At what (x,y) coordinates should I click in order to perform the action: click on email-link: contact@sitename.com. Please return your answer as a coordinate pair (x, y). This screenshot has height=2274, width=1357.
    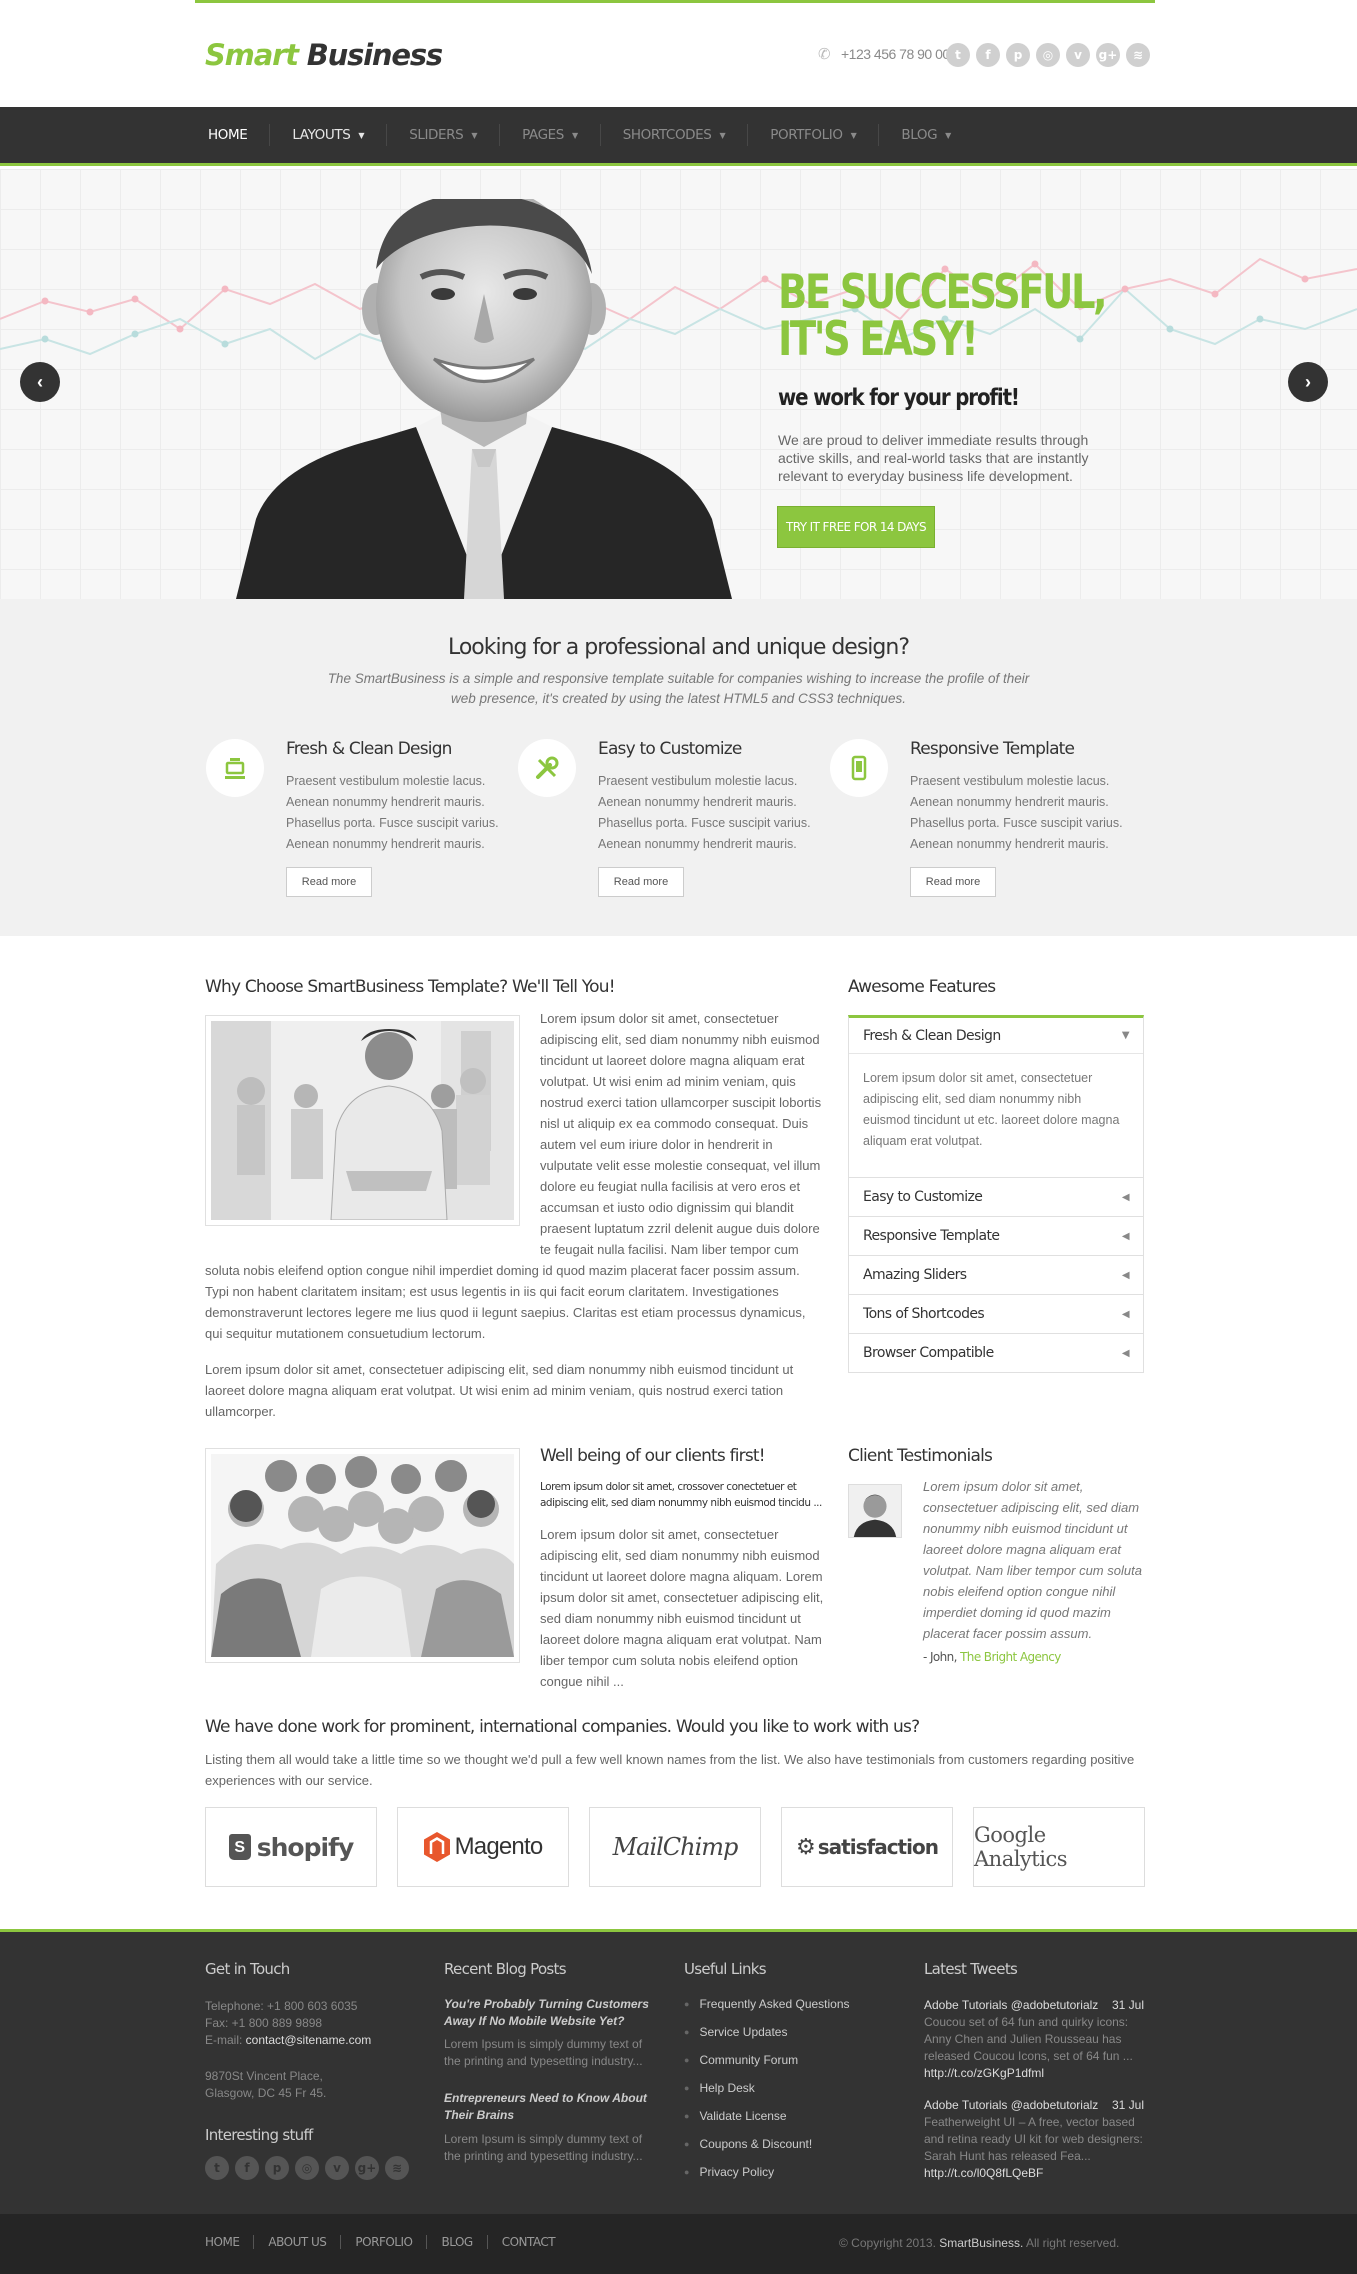
    Looking at the image, I should click on (309, 2040).